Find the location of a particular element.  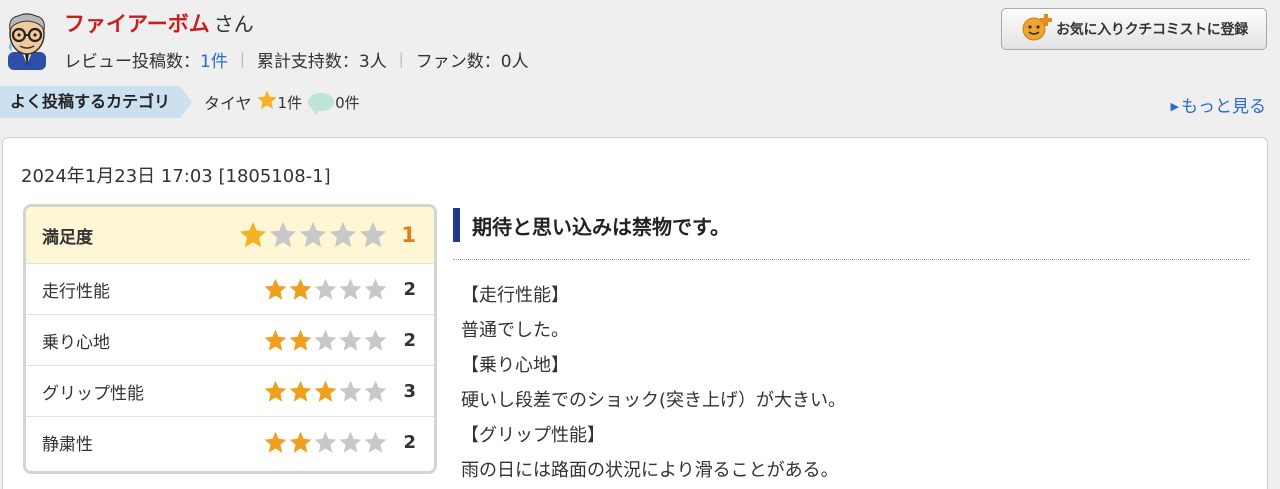

rating-label: グリップ性能 is located at coordinates (93, 393).